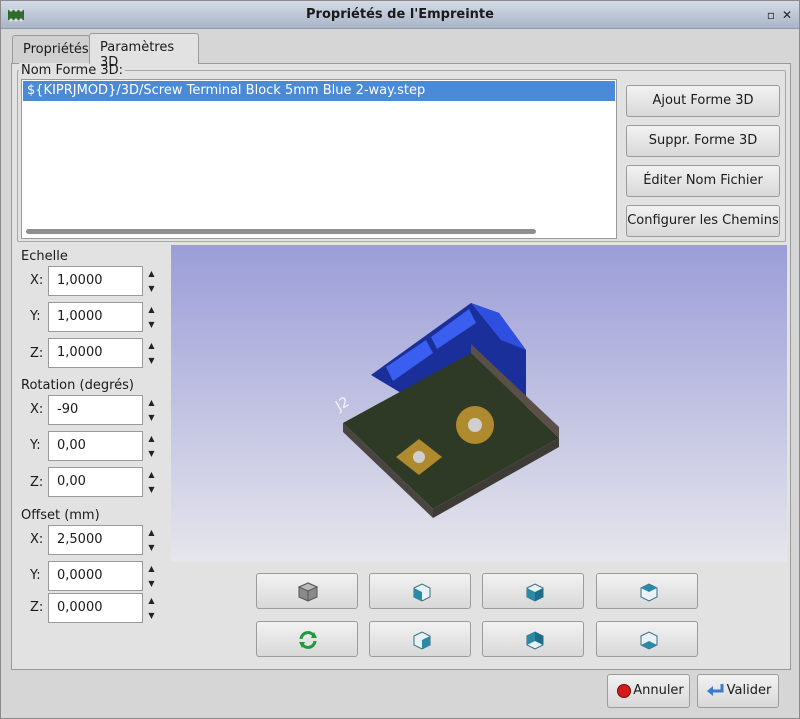 The width and height of the screenshot is (800, 719). What do you see at coordinates (95, 608) in the screenshot?
I see `offset-z-input: 0,0000` at bounding box center [95, 608].